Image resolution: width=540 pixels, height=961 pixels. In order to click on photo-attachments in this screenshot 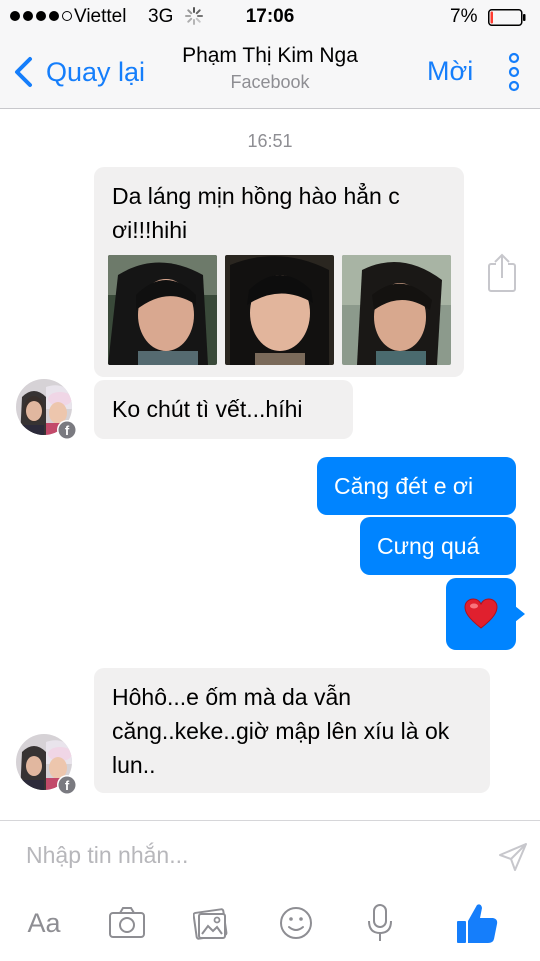, I will do `click(279, 310)`.